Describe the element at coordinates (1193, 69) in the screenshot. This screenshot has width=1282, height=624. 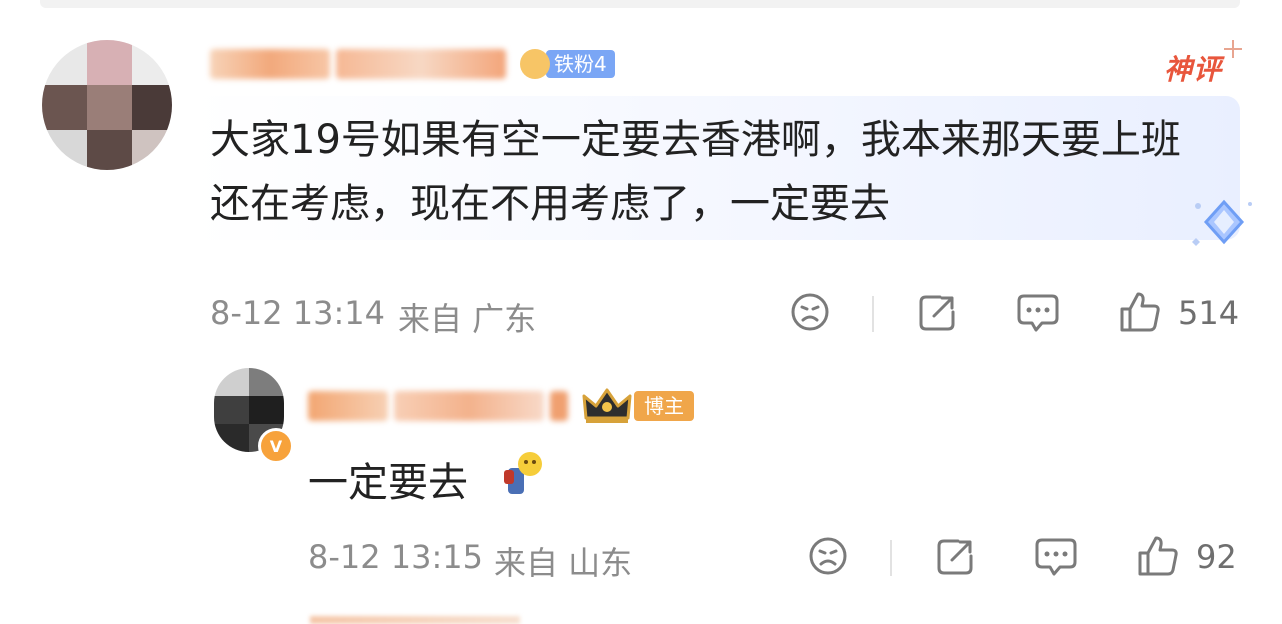
I see `god-comment-badge: 神评` at that location.